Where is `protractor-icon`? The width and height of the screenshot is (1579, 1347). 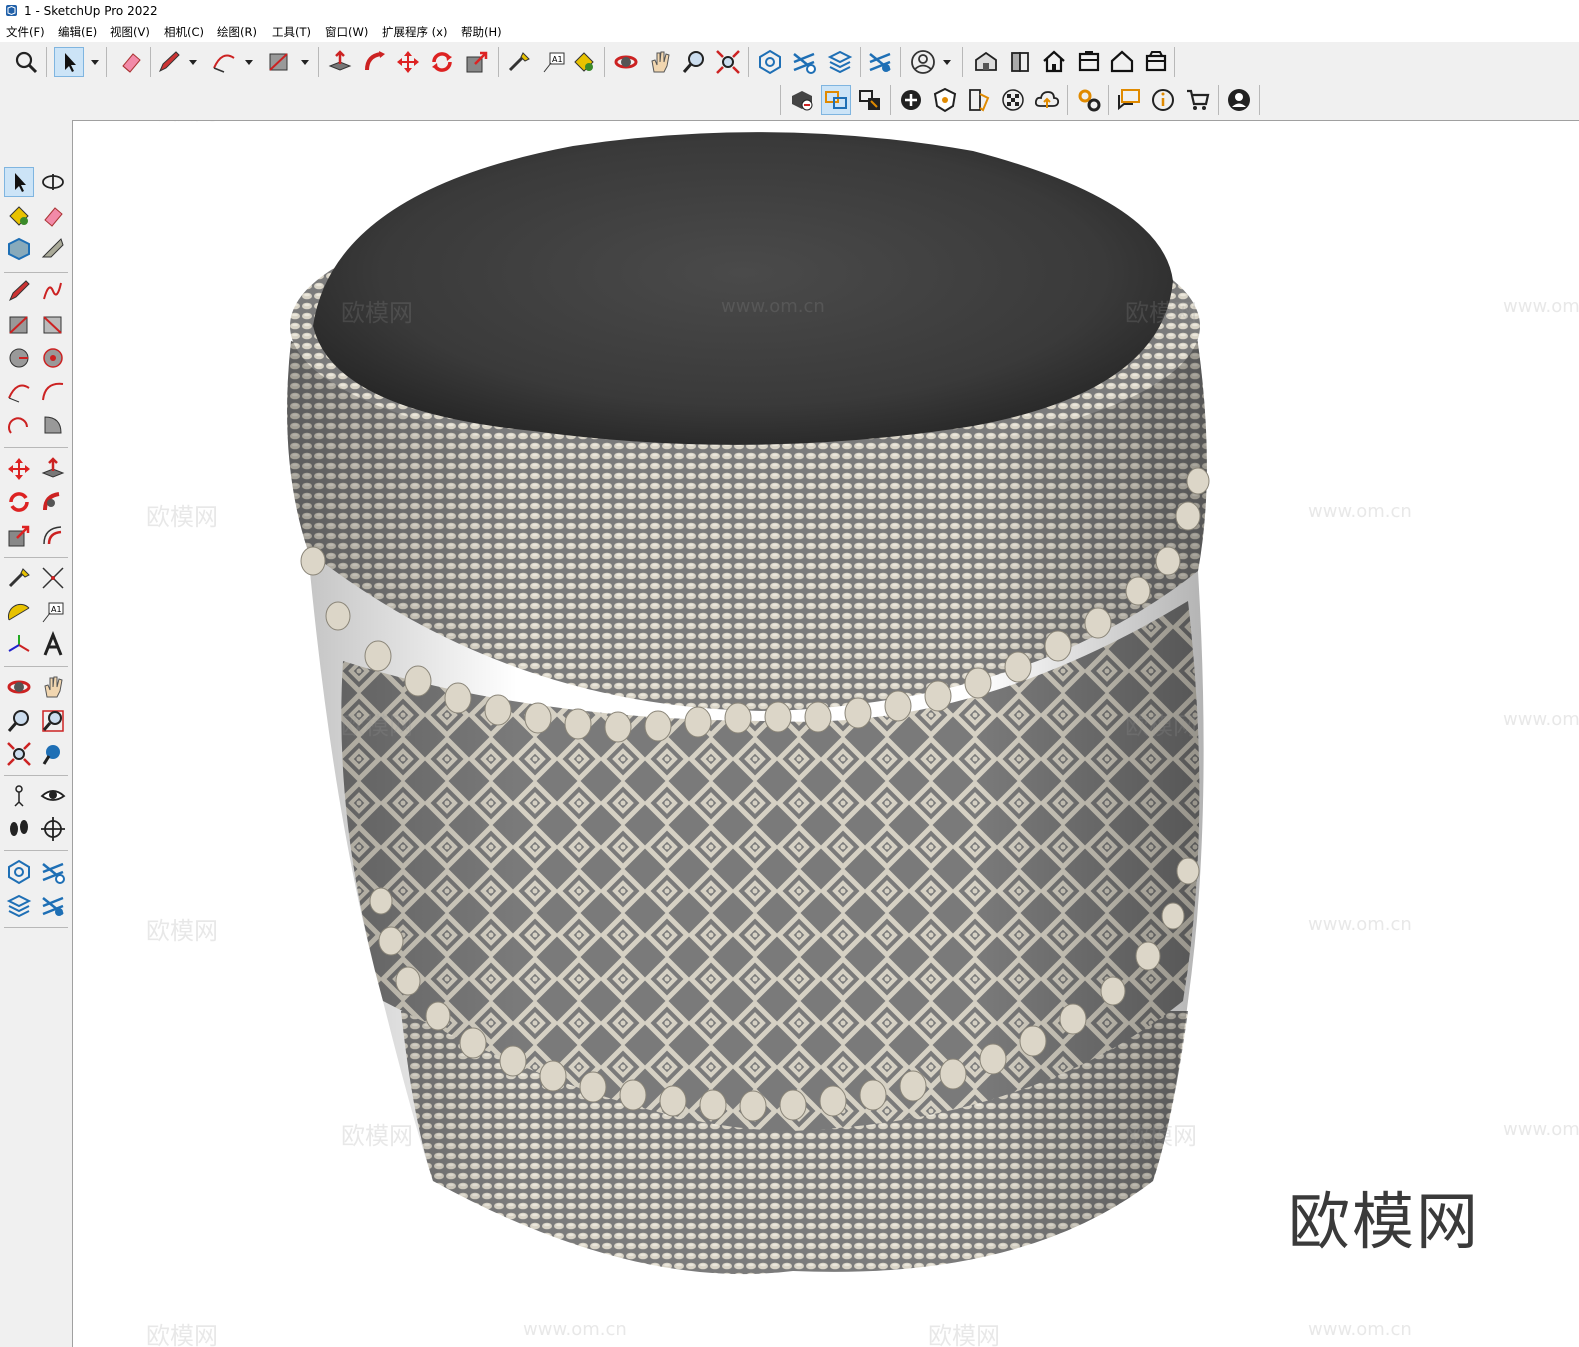 protractor-icon is located at coordinates (19, 612).